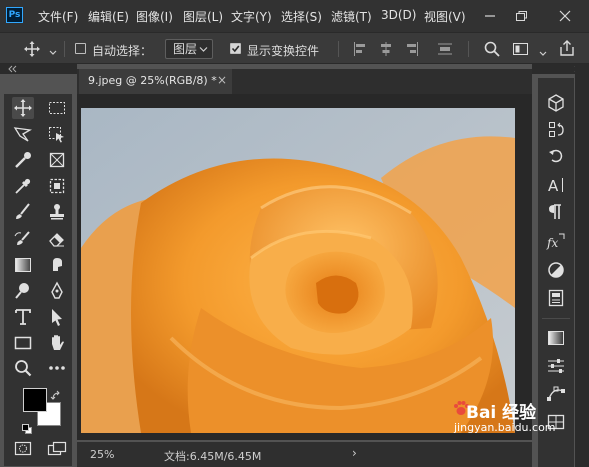  I want to click on svg-text: A, so click(553, 186).